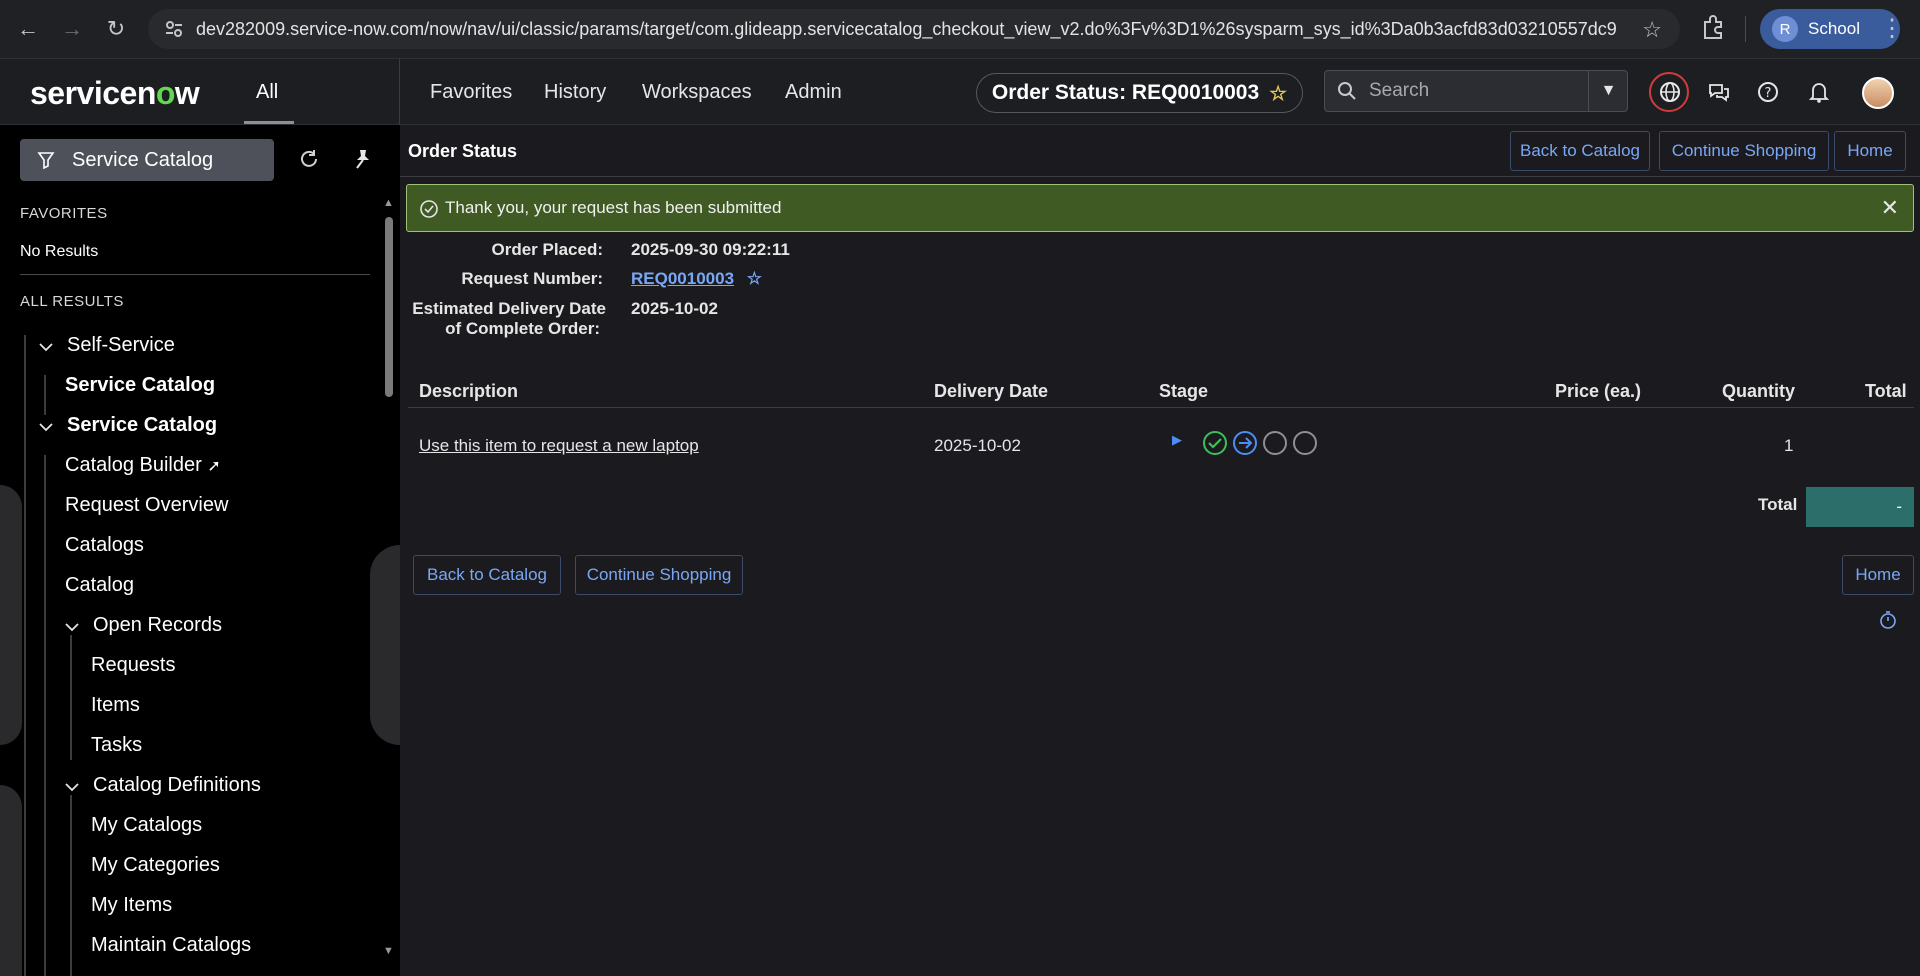 The image size is (1920, 976). Describe the element at coordinates (59, 251) in the screenshot. I see `favorites-empty: No Results` at that location.